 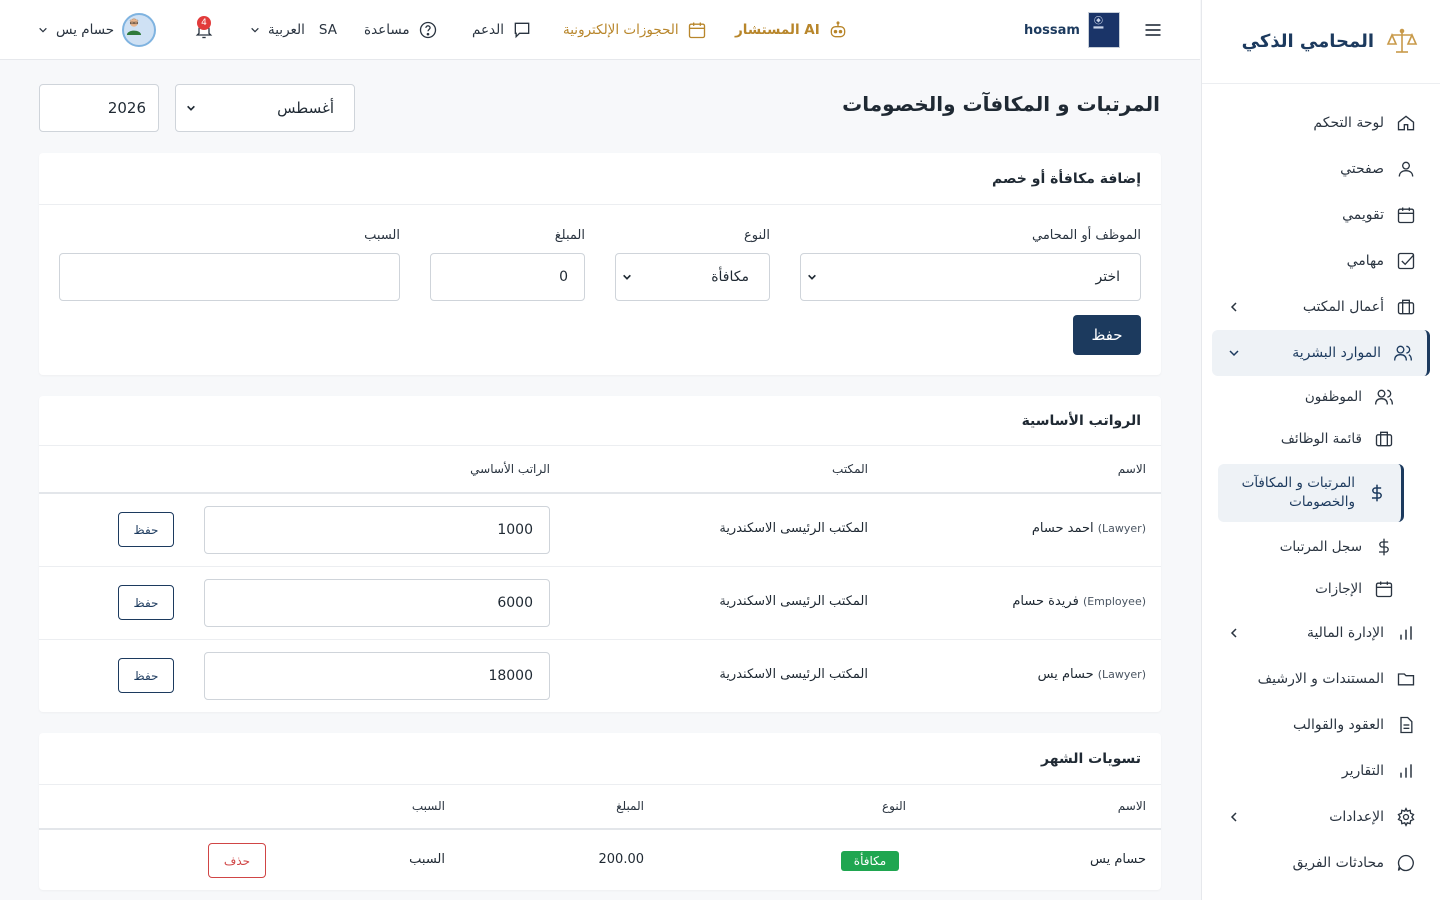 I want to click on employee-role: (Lawyer), so click(x=1121, y=674).